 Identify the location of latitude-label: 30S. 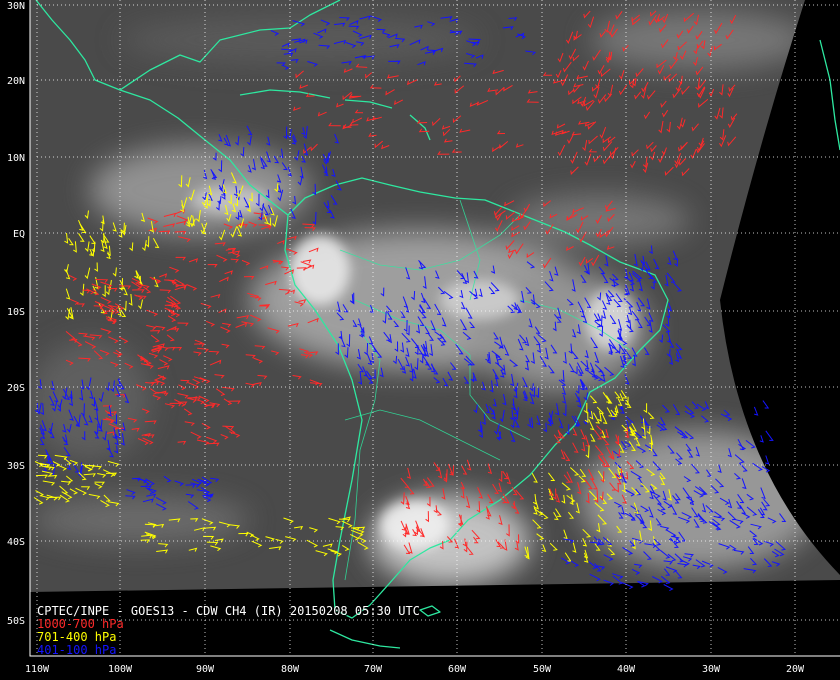
(16, 466).